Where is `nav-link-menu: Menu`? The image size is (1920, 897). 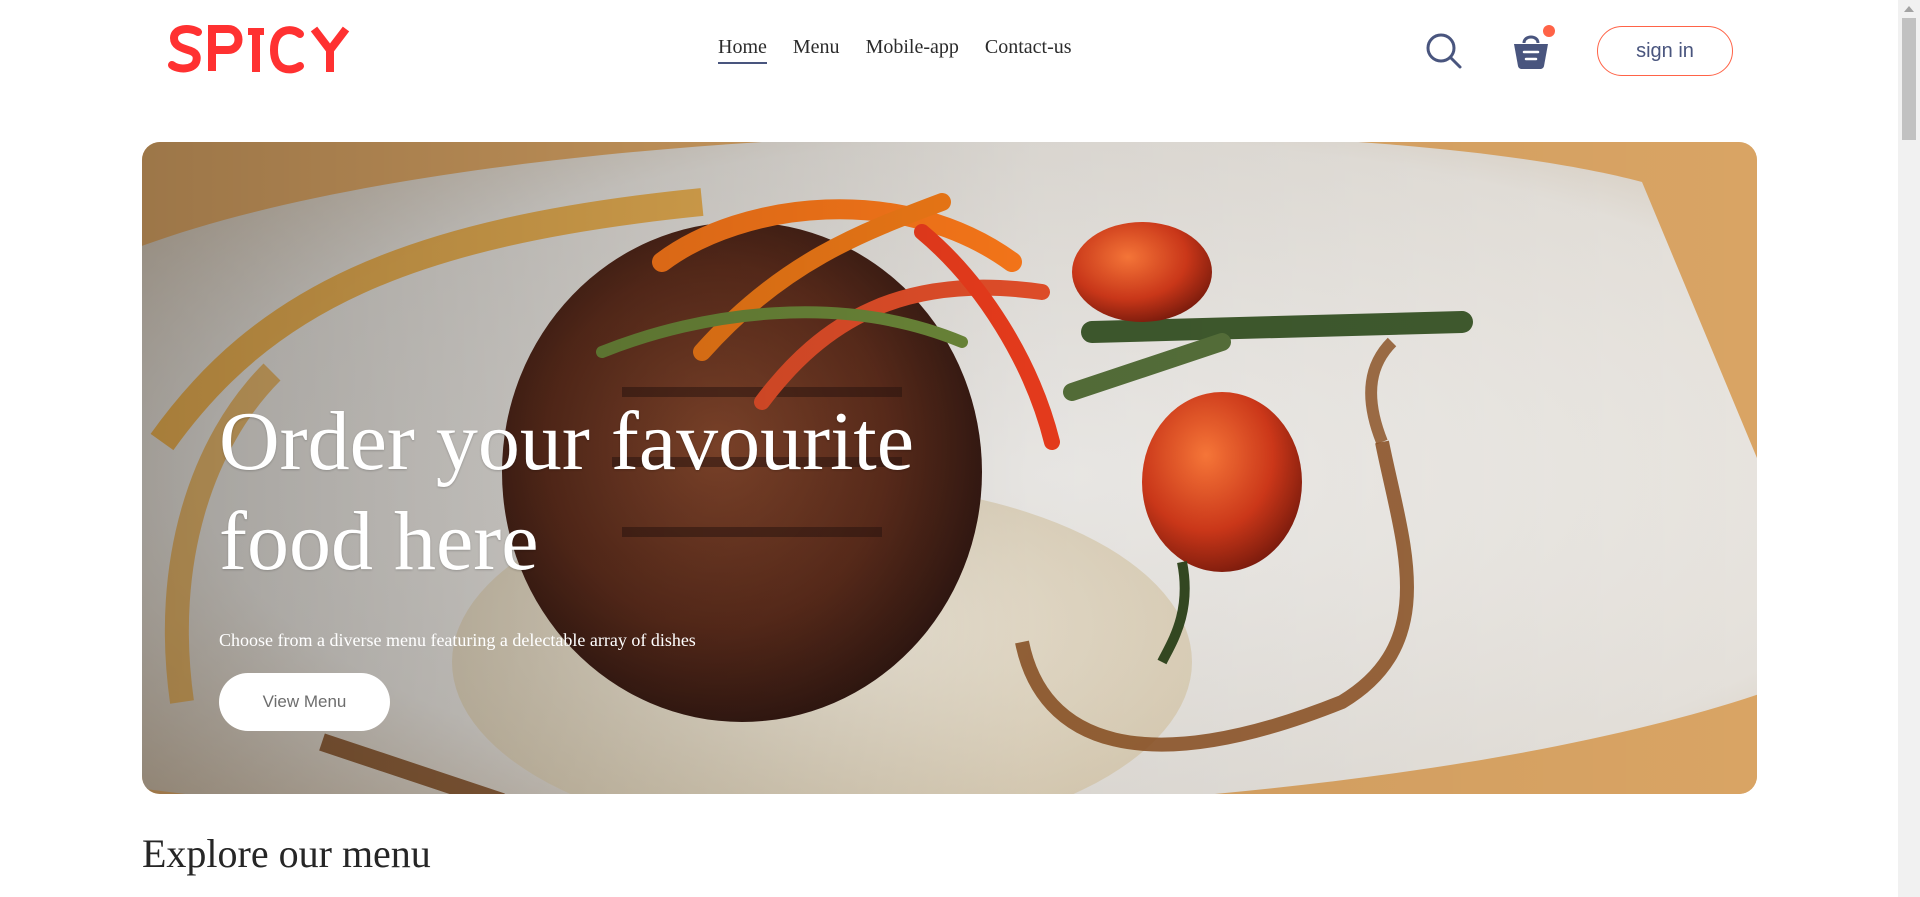 nav-link-menu: Menu is located at coordinates (816, 50).